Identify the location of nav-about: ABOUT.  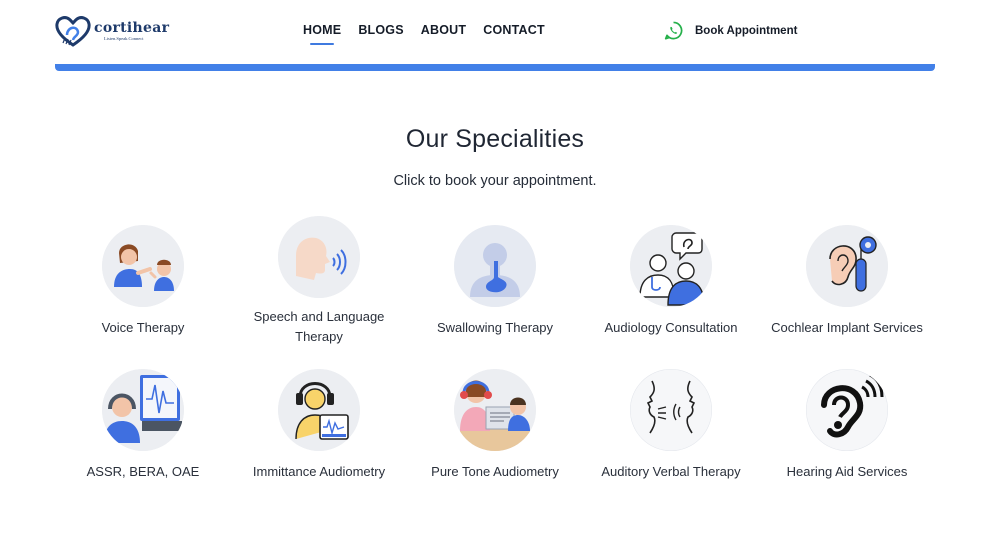
(443, 30).